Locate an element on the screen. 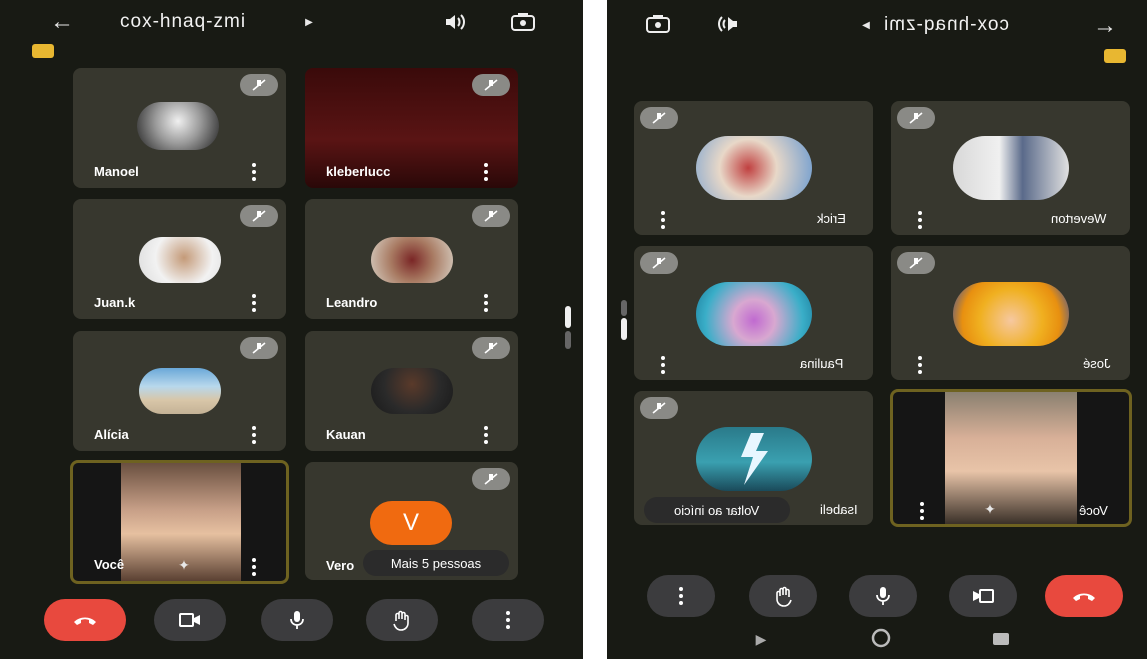 The width and height of the screenshot is (1147, 659). participant-tile: Kauan is located at coordinates (411, 391).